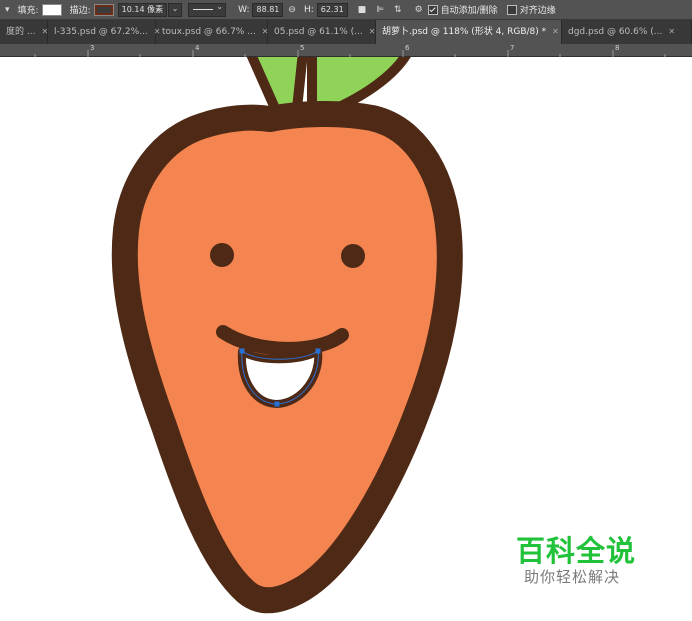  Describe the element at coordinates (197, 48) in the screenshot. I see `ruler-number: 4` at that location.